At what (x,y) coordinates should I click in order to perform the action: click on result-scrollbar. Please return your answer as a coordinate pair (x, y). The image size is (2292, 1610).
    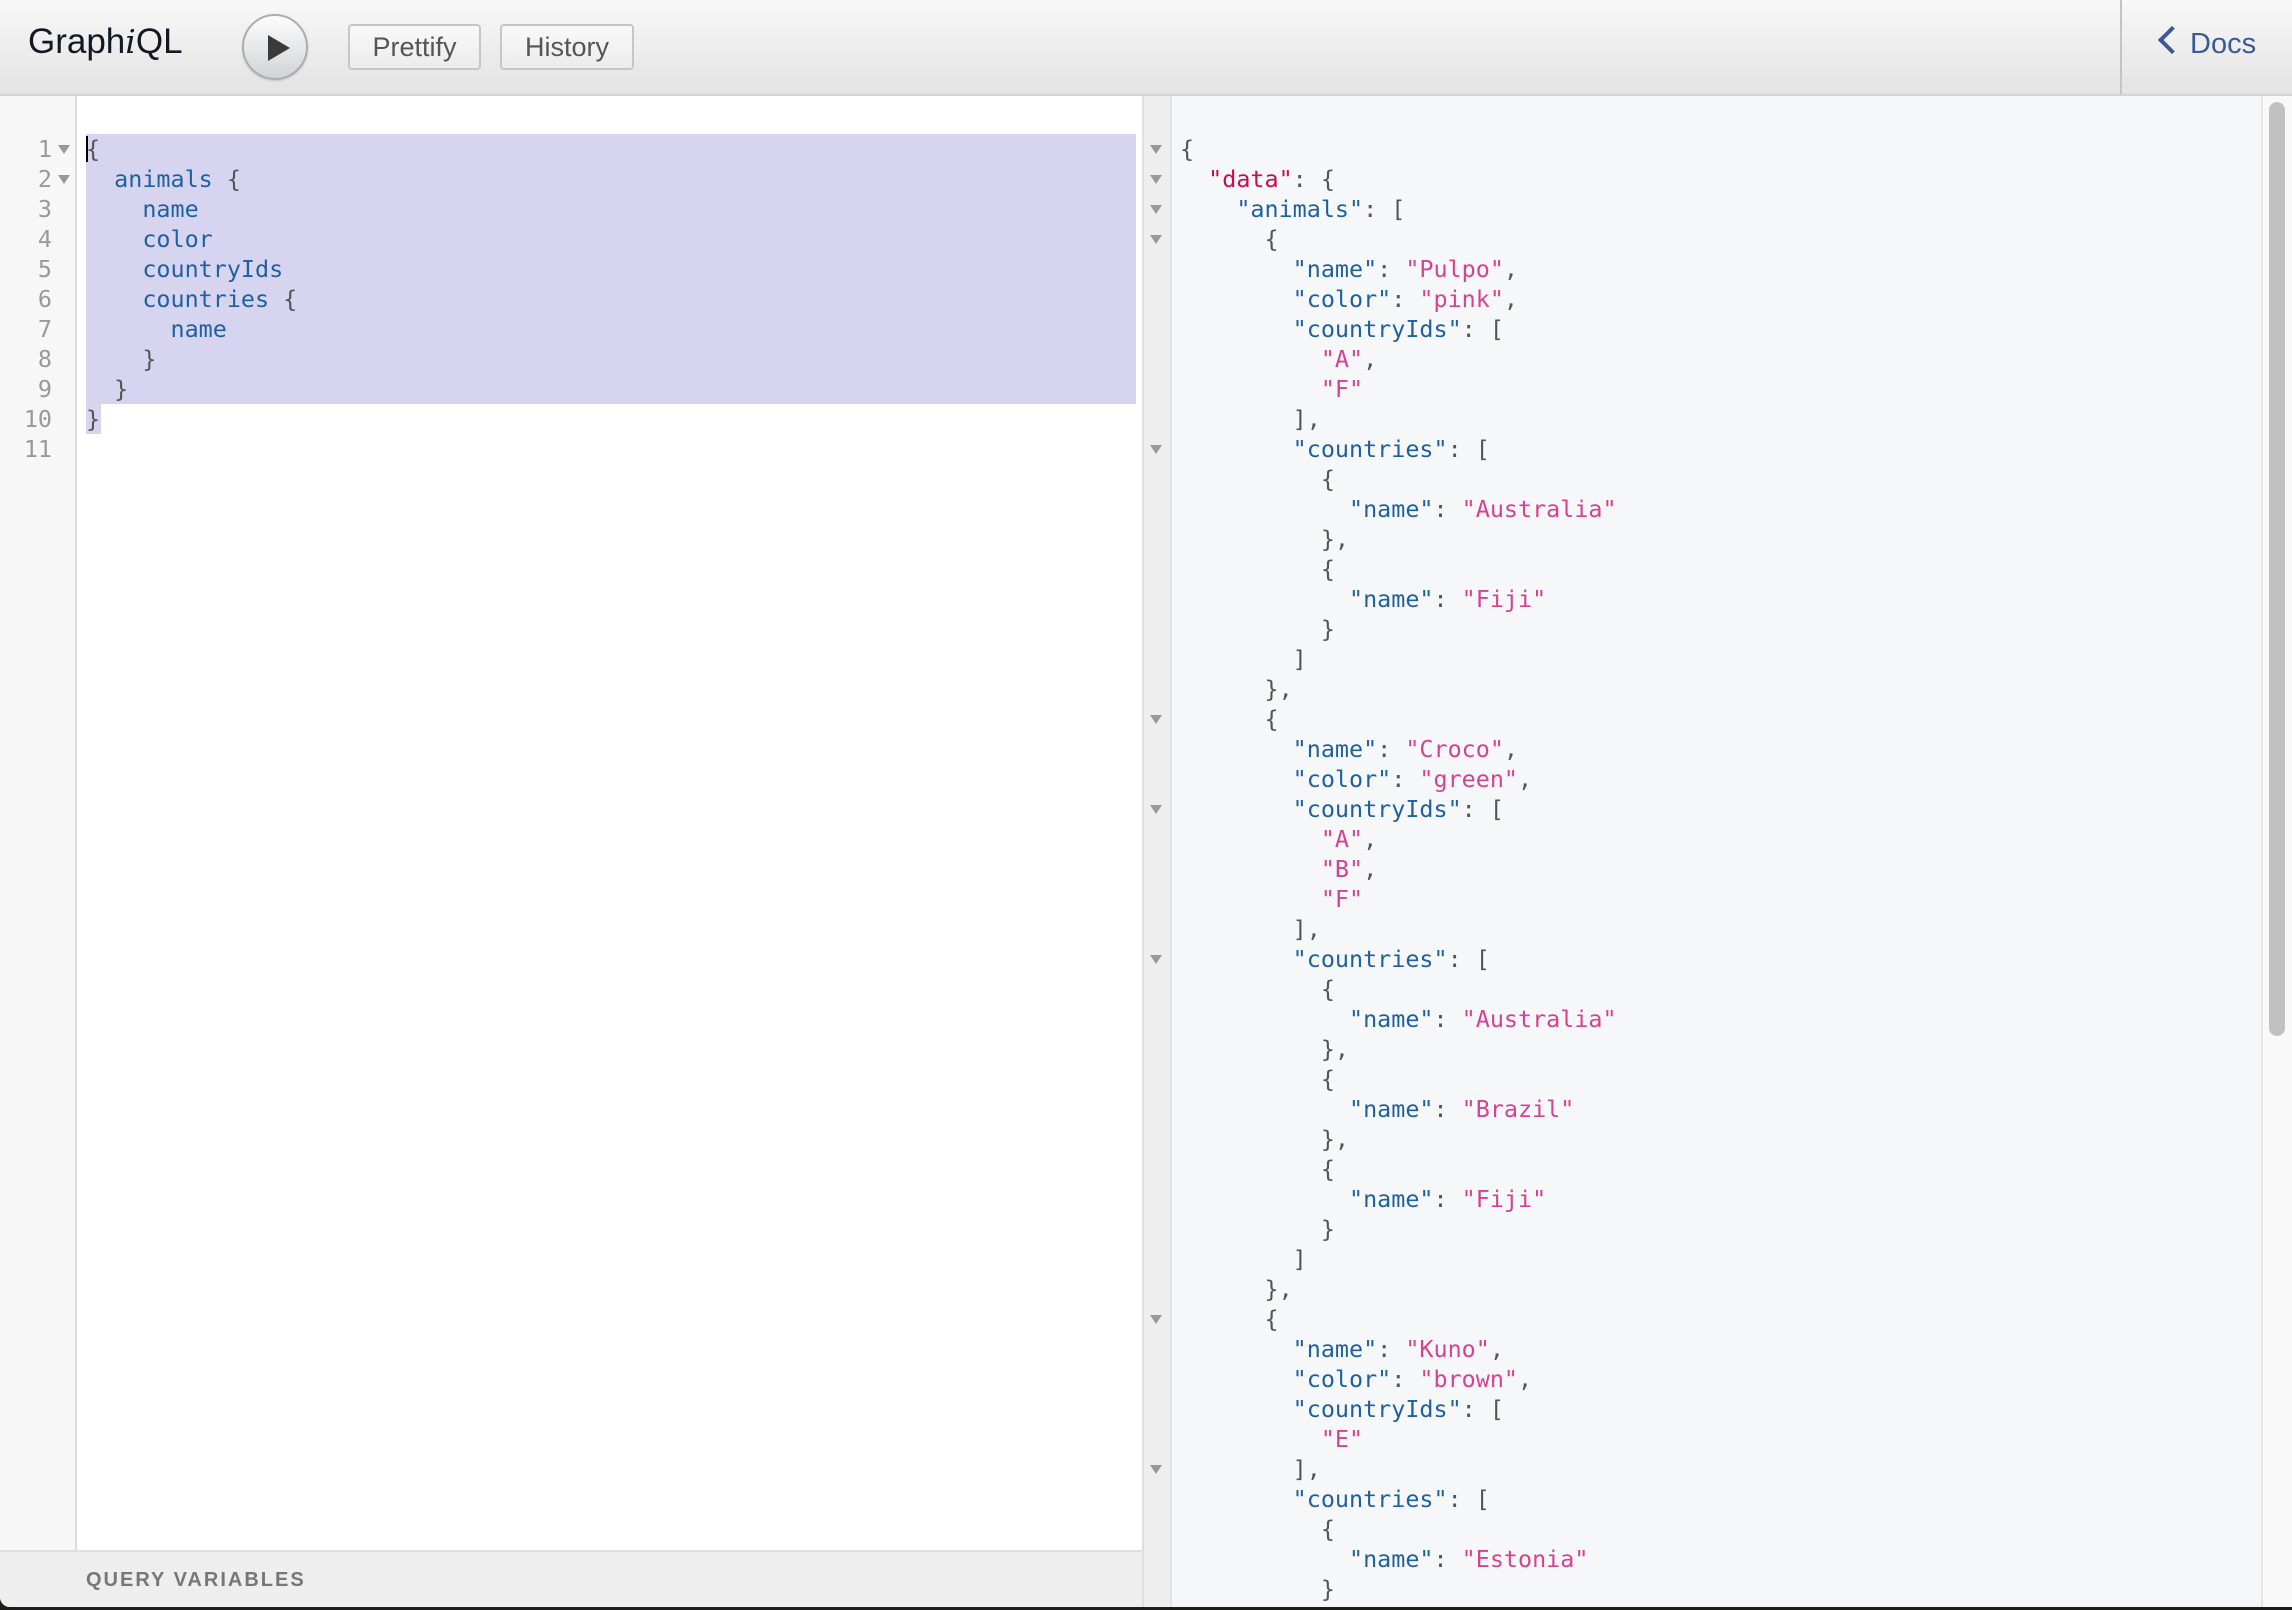
    Looking at the image, I should click on (2276, 851).